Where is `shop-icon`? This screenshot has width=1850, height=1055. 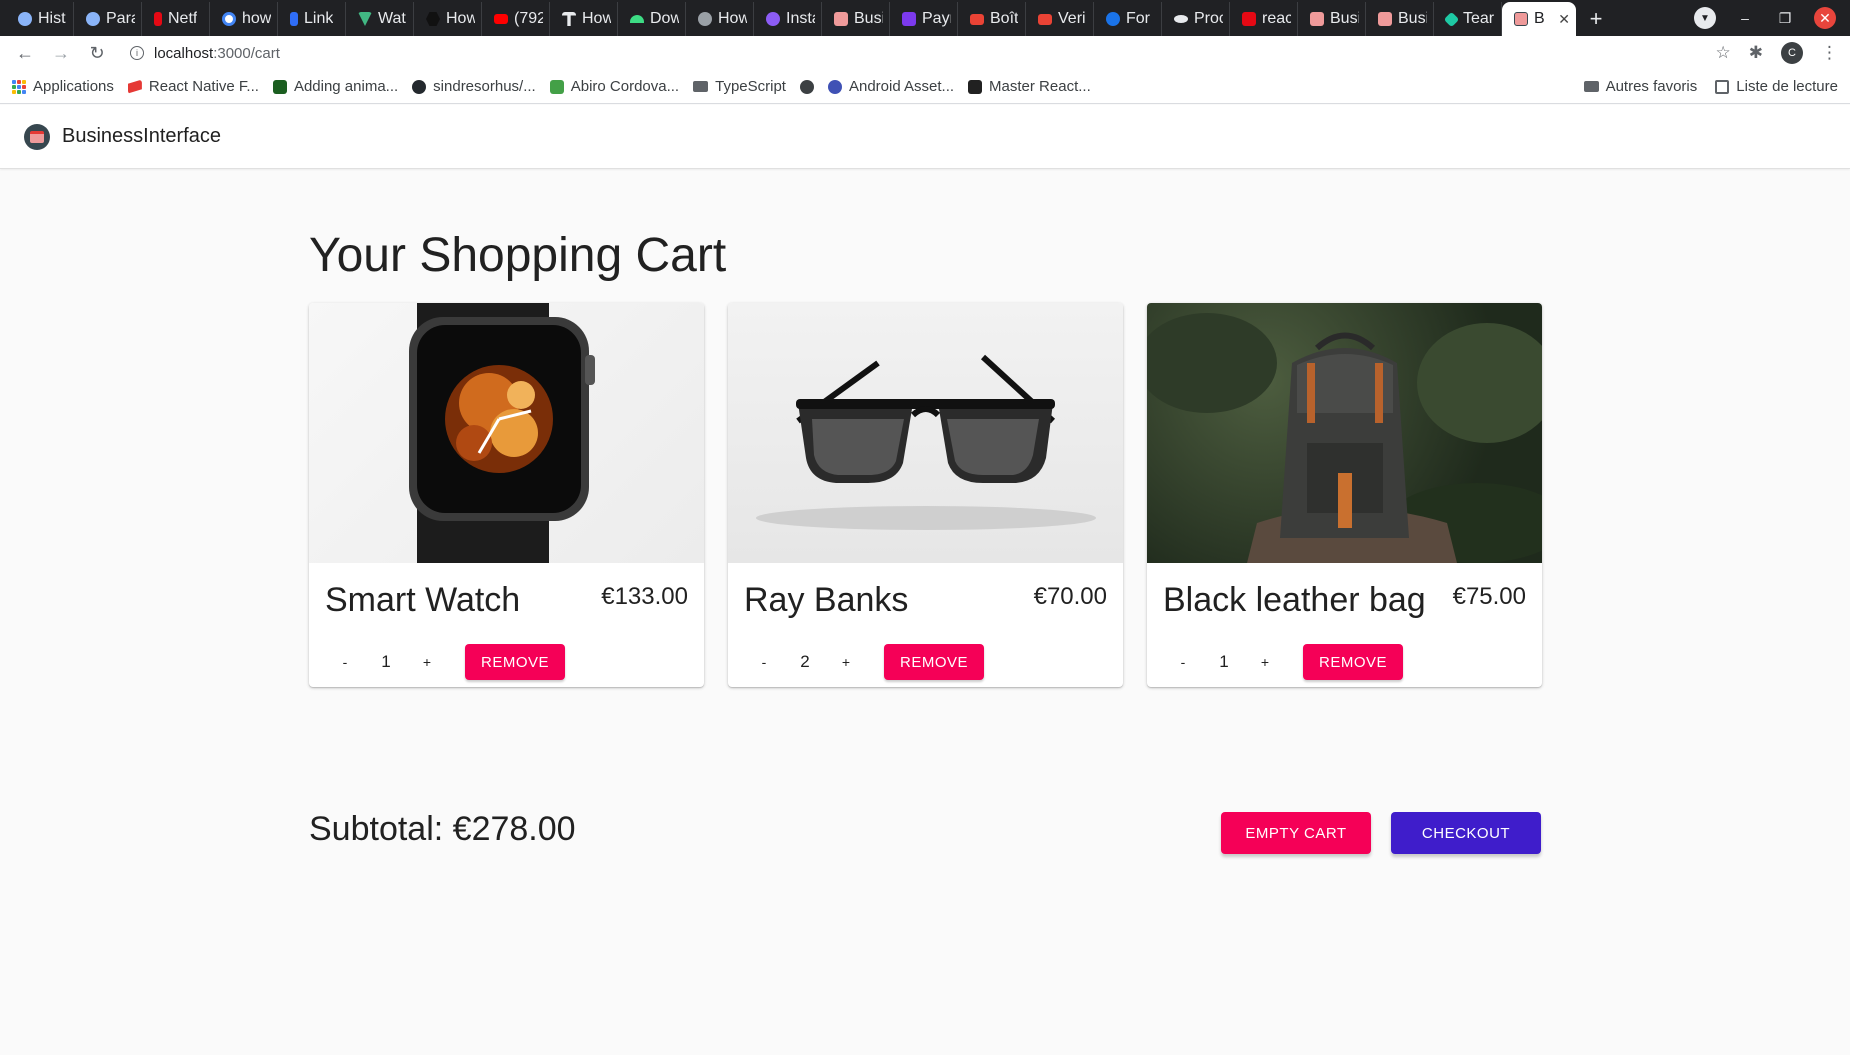 shop-icon is located at coordinates (1521, 19).